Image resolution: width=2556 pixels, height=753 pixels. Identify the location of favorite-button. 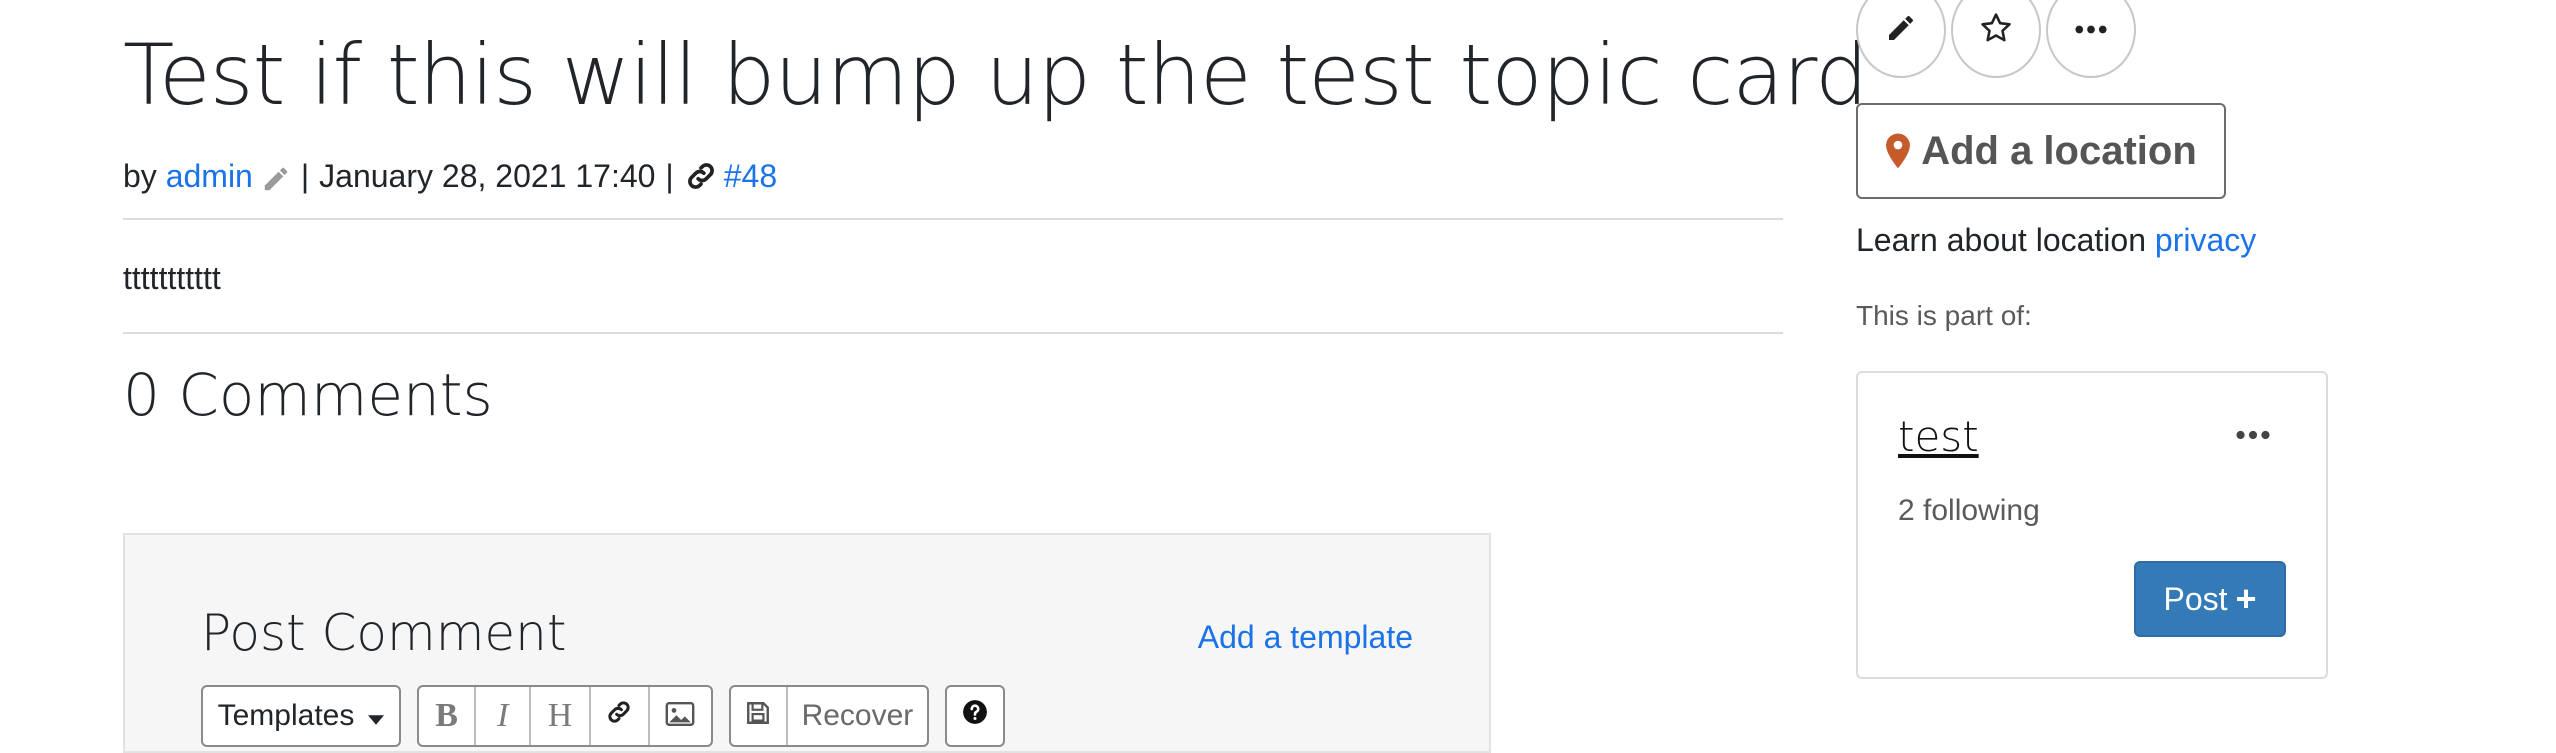
(1996, 39).